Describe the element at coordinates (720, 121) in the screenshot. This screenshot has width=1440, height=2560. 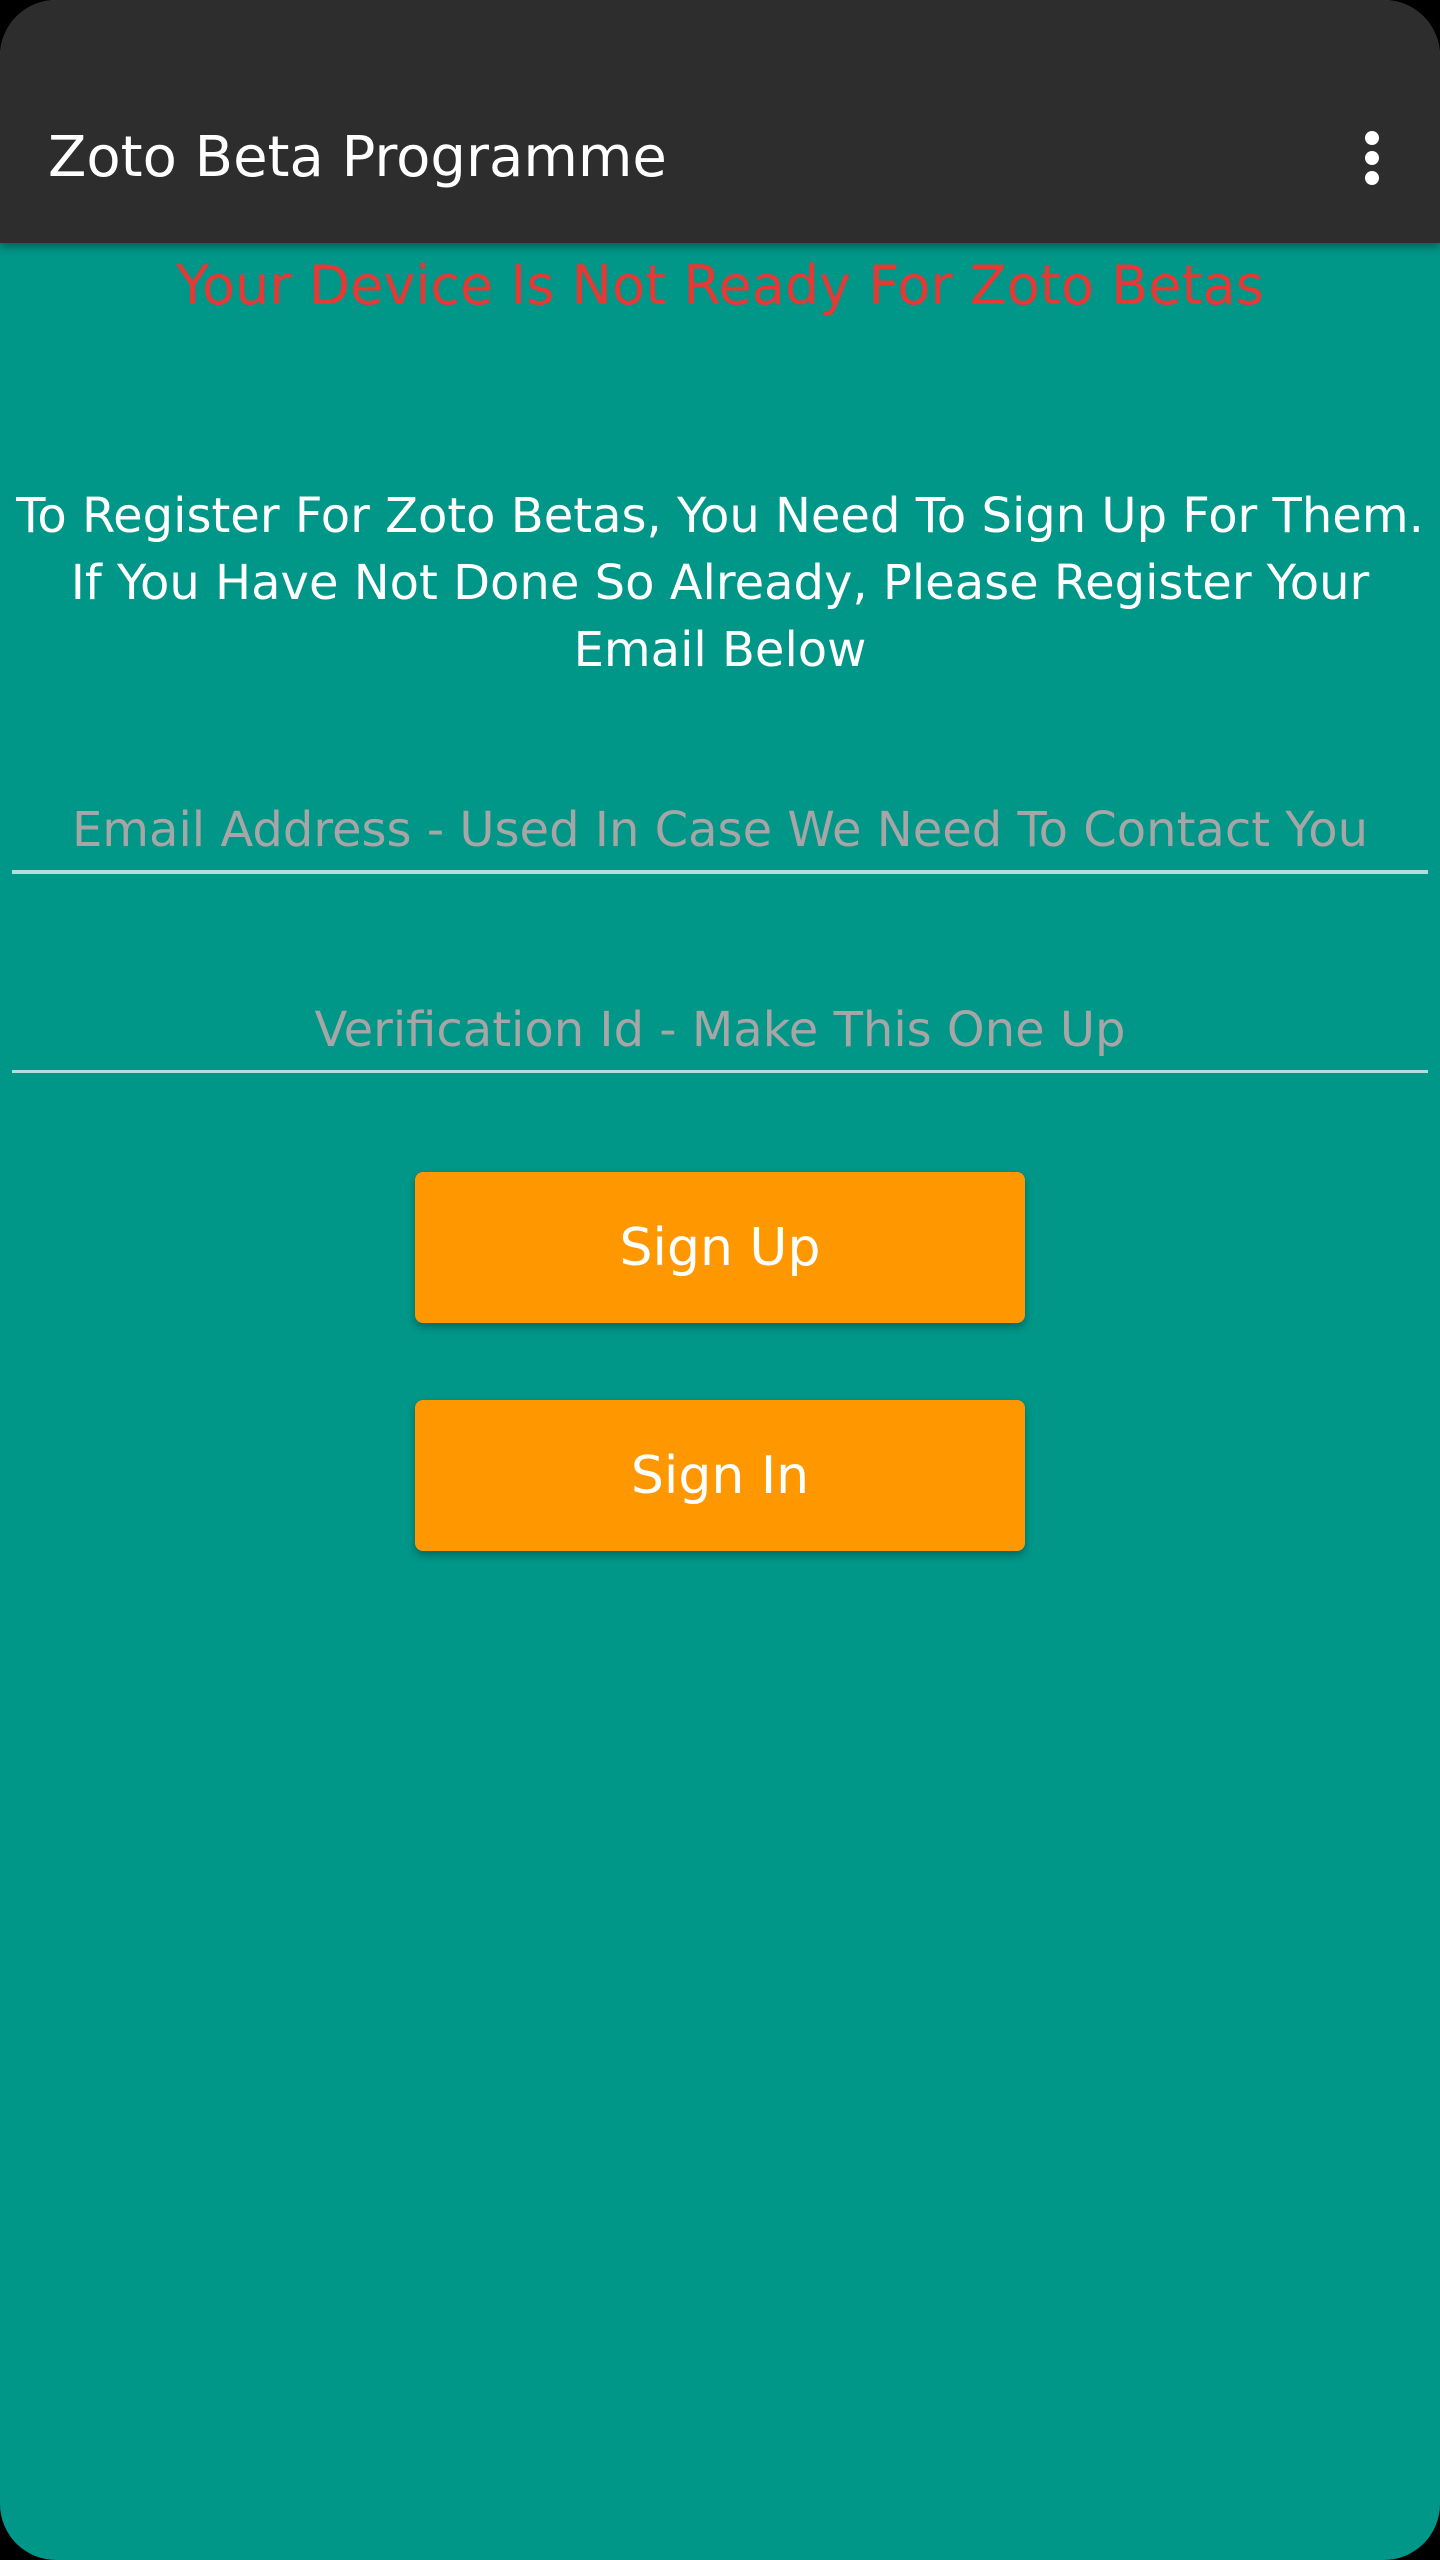
I see `app-bar: Zoto Beta Programme` at that location.